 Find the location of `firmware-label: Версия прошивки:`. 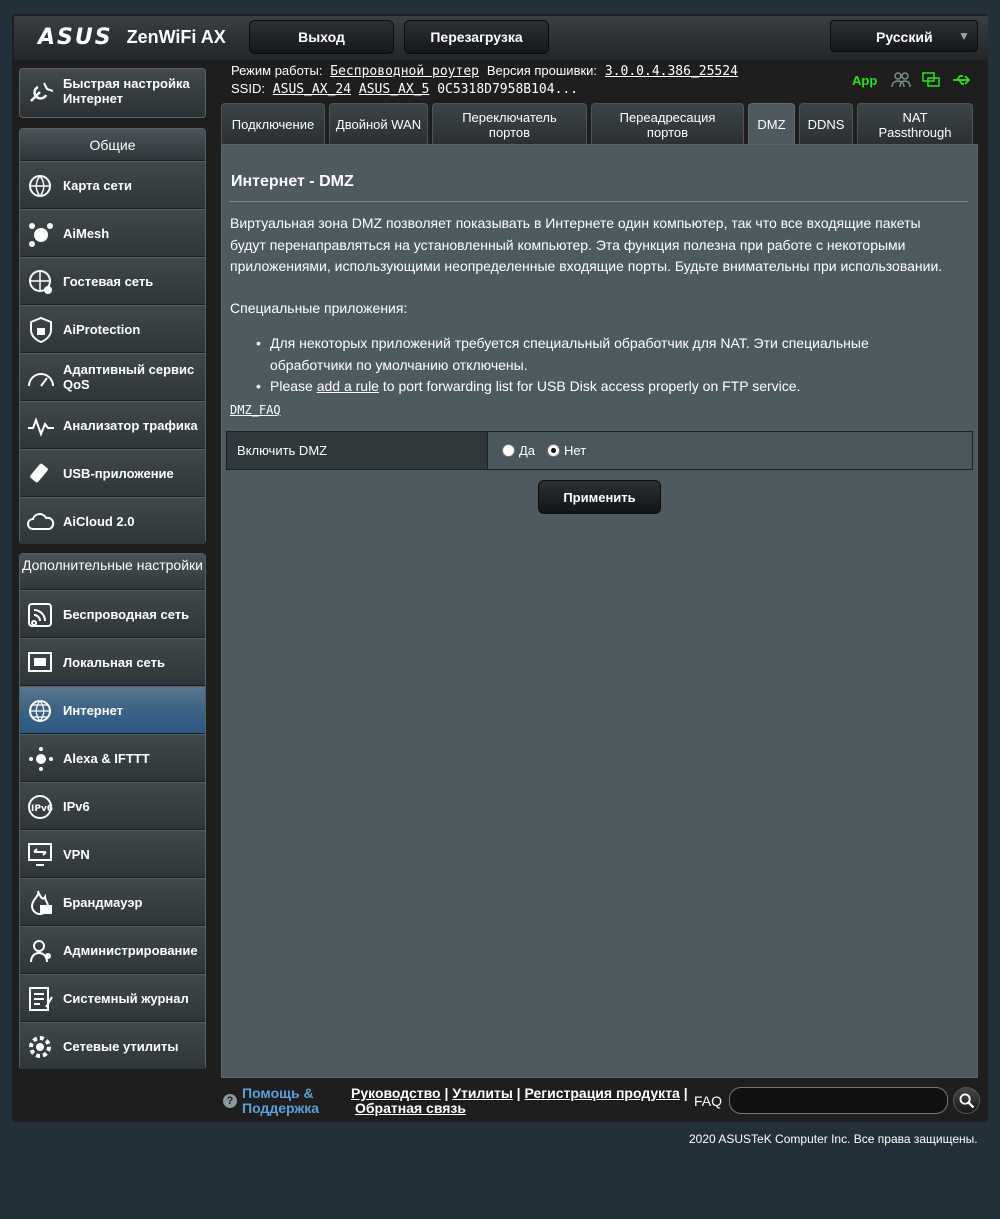

firmware-label: Версия прошивки: is located at coordinates (542, 70).